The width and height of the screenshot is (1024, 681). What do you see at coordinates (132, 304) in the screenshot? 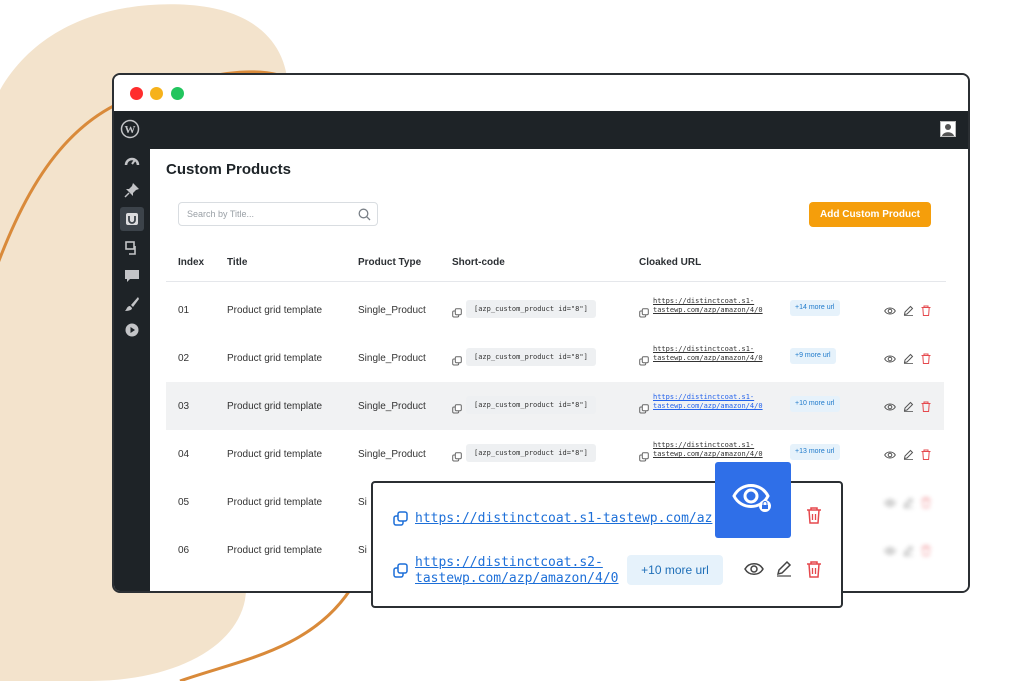
I see `brush-icon` at bounding box center [132, 304].